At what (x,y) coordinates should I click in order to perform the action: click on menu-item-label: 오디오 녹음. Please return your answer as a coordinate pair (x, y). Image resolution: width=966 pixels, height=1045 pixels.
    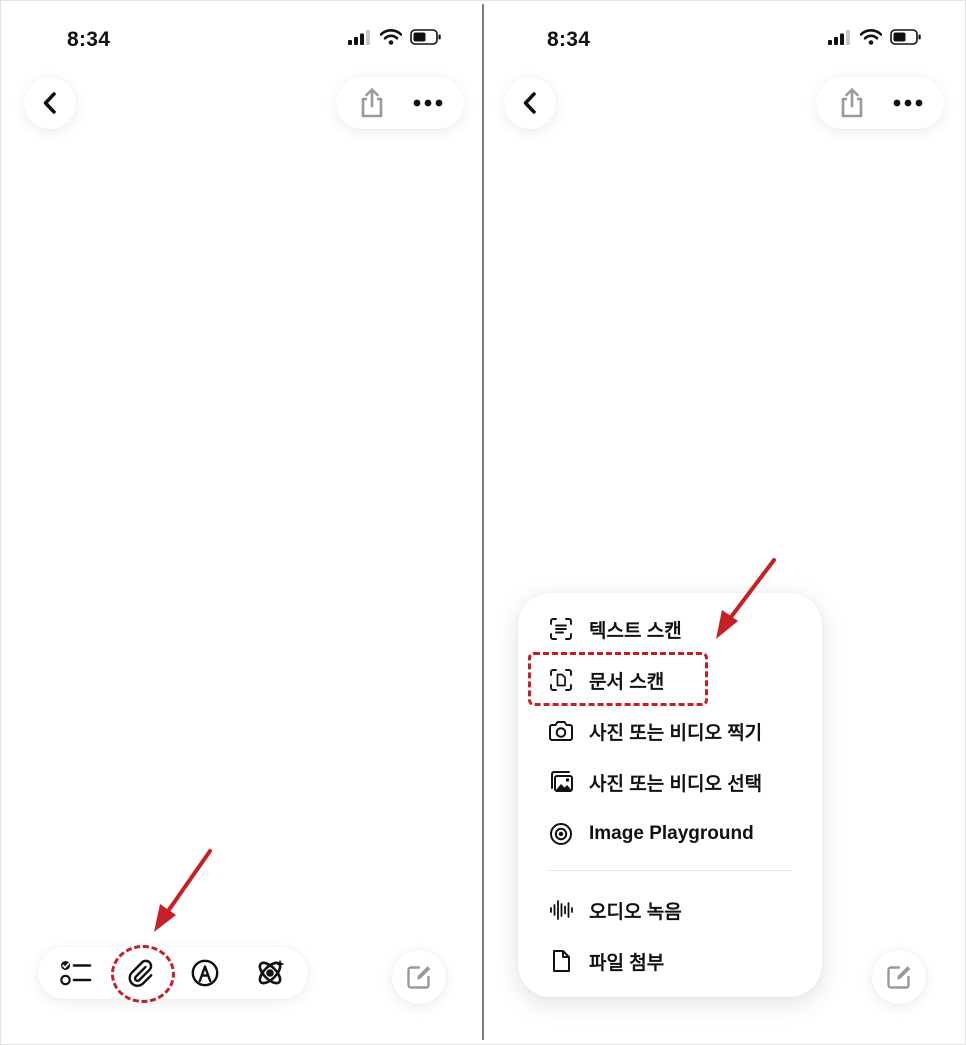
    Looking at the image, I should click on (635, 912).